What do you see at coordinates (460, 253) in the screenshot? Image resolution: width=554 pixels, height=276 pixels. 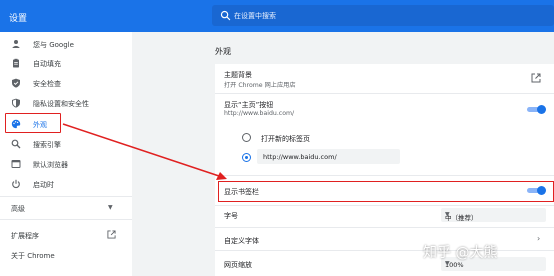 I see `watermark: 知乎 @大熊` at bounding box center [460, 253].